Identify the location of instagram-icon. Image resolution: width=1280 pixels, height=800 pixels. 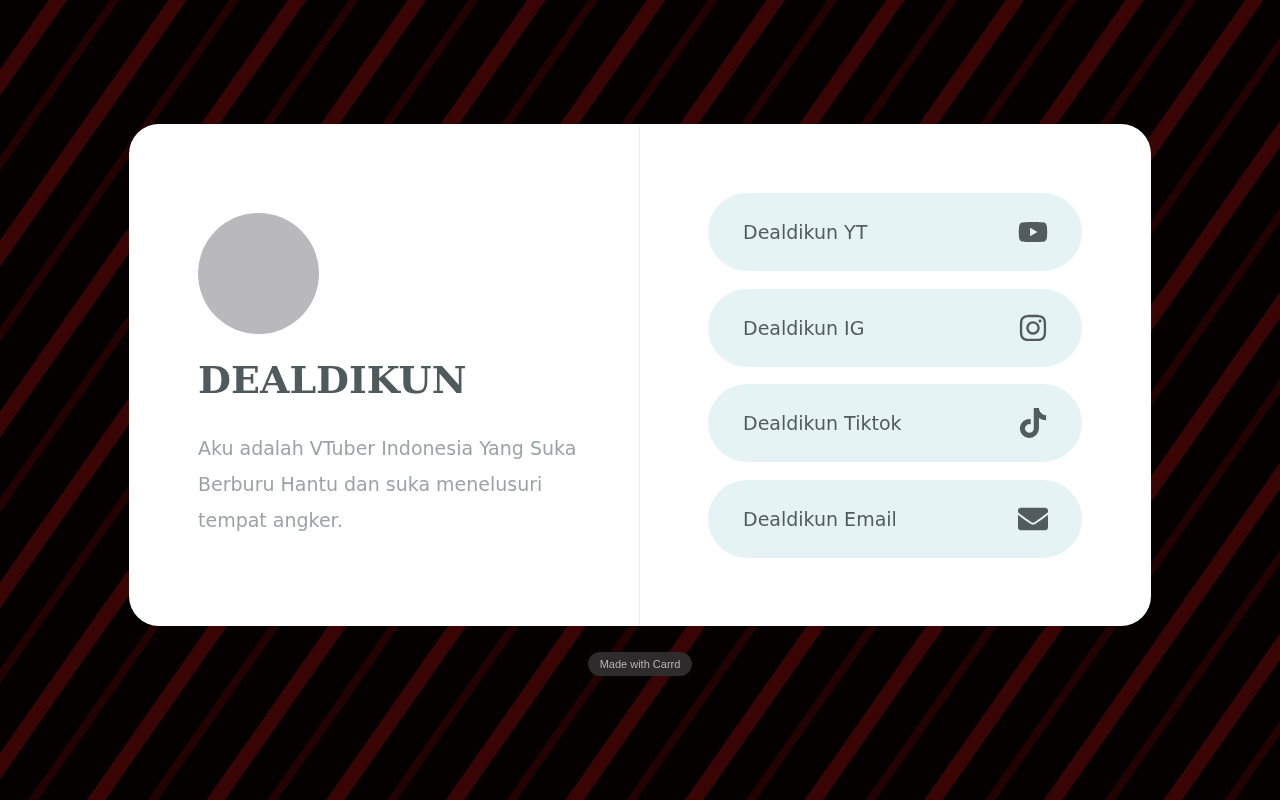
(1033, 327).